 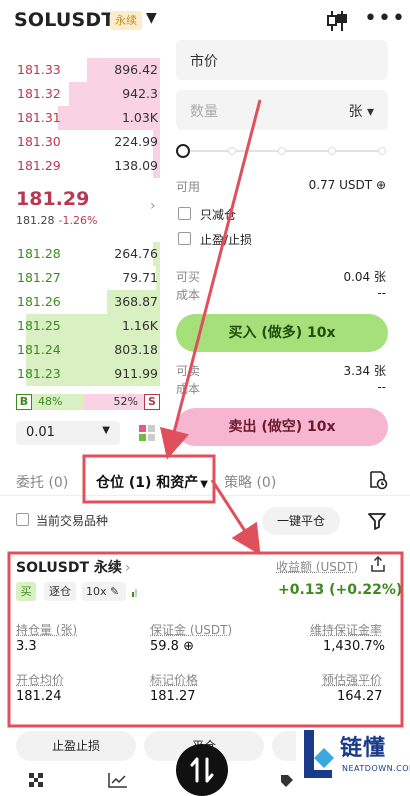 I want to click on bid-qty: 79.71, so click(x=140, y=277).